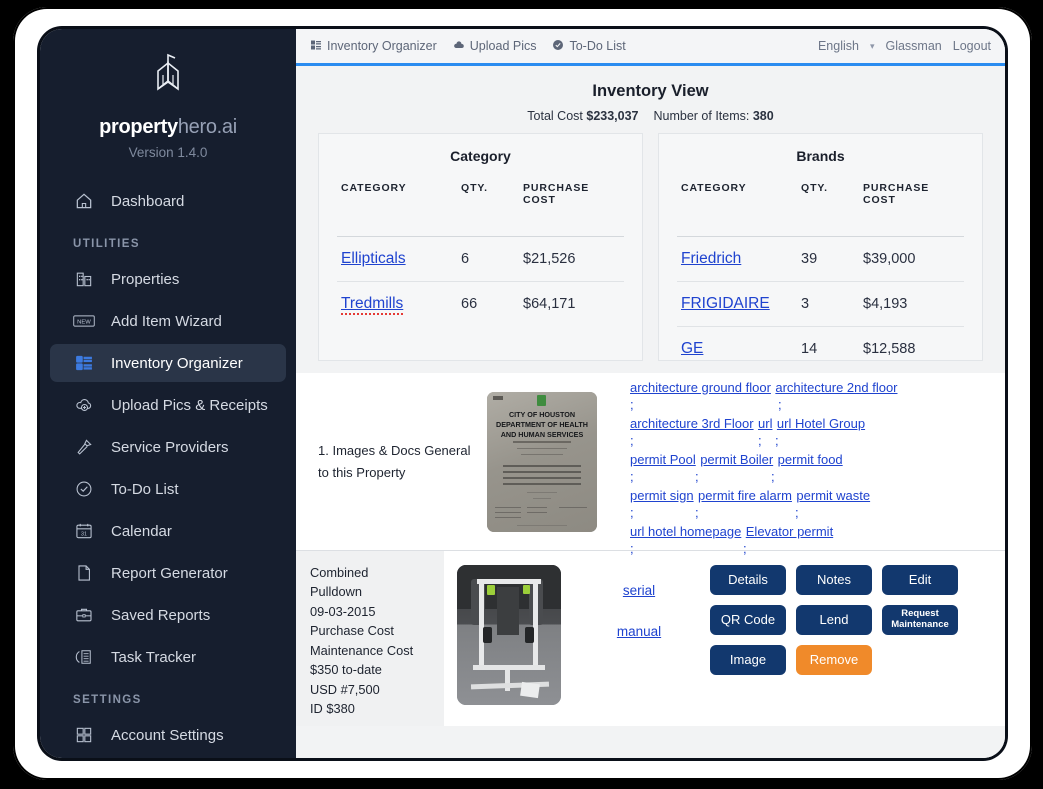 The image size is (1043, 789). What do you see at coordinates (920, 580) in the screenshot?
I see `edit-button: Edit` at bounding box center [920, 580].